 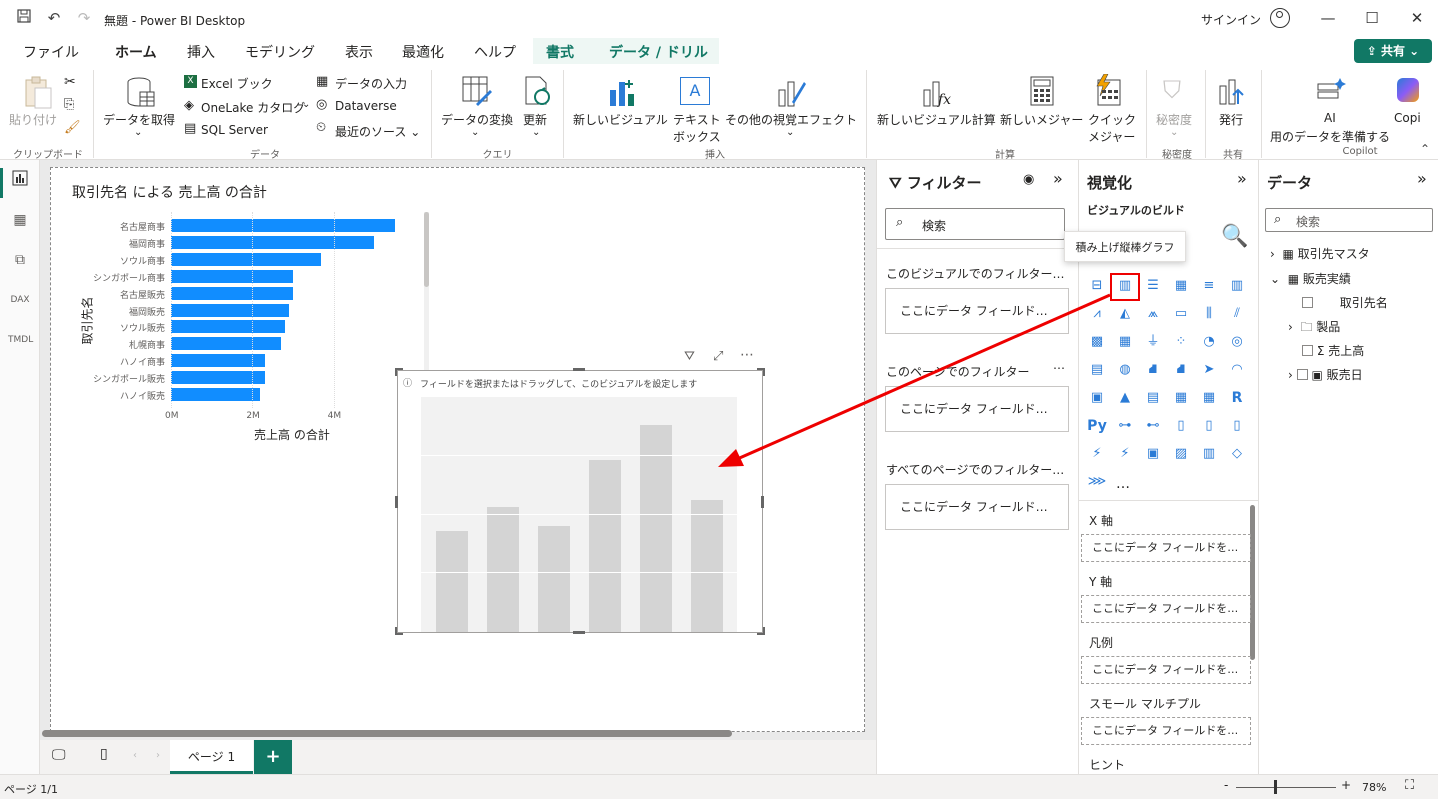 What do you see at coordinates (1153, 286) in the screenshot?
I see `clustered-bar-chart-icon: ☰` at bounding box center [1153, 286].